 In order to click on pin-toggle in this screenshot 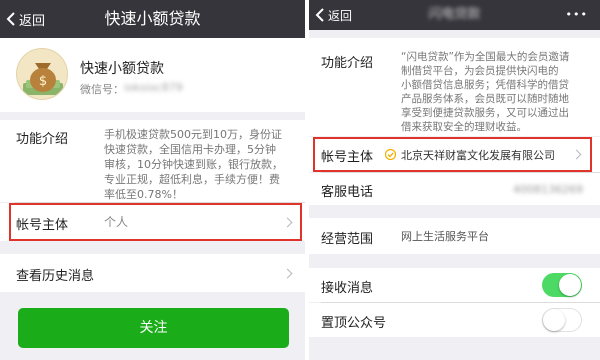, I will do `click(562, 320)`.